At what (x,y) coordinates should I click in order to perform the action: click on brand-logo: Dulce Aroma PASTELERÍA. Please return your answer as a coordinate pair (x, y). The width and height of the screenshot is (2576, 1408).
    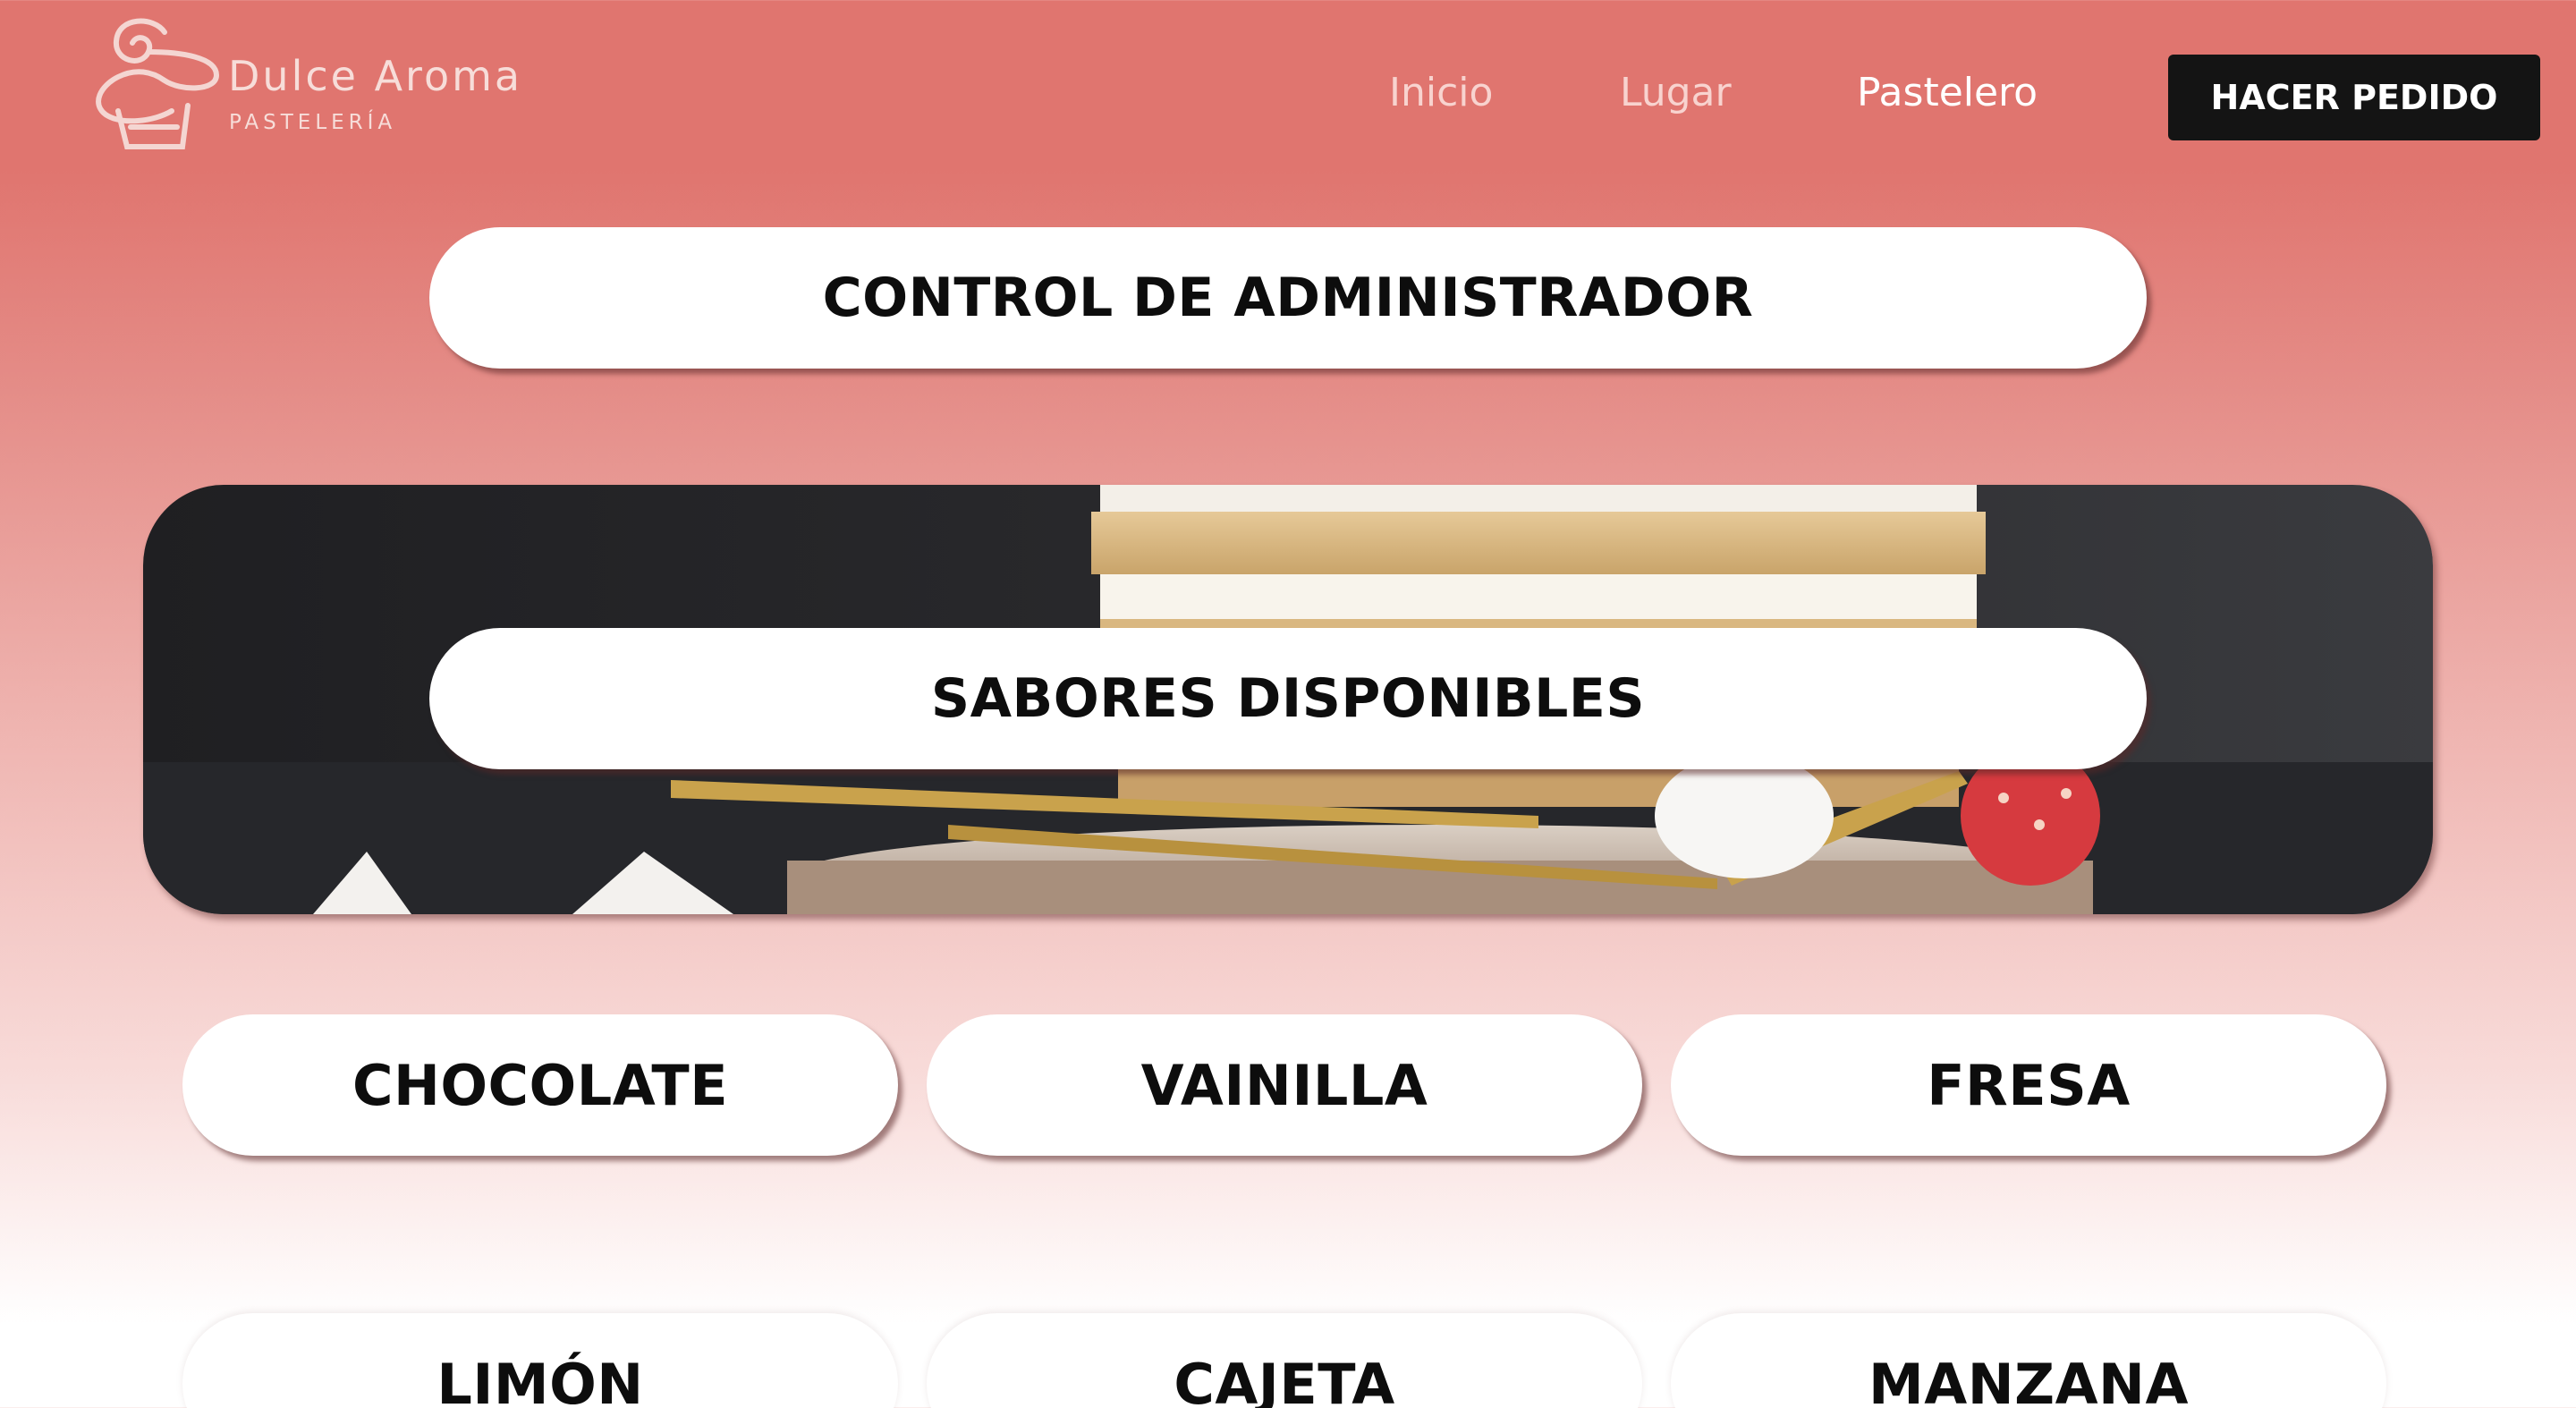
    Looking at the image, I should click on (314, 81).